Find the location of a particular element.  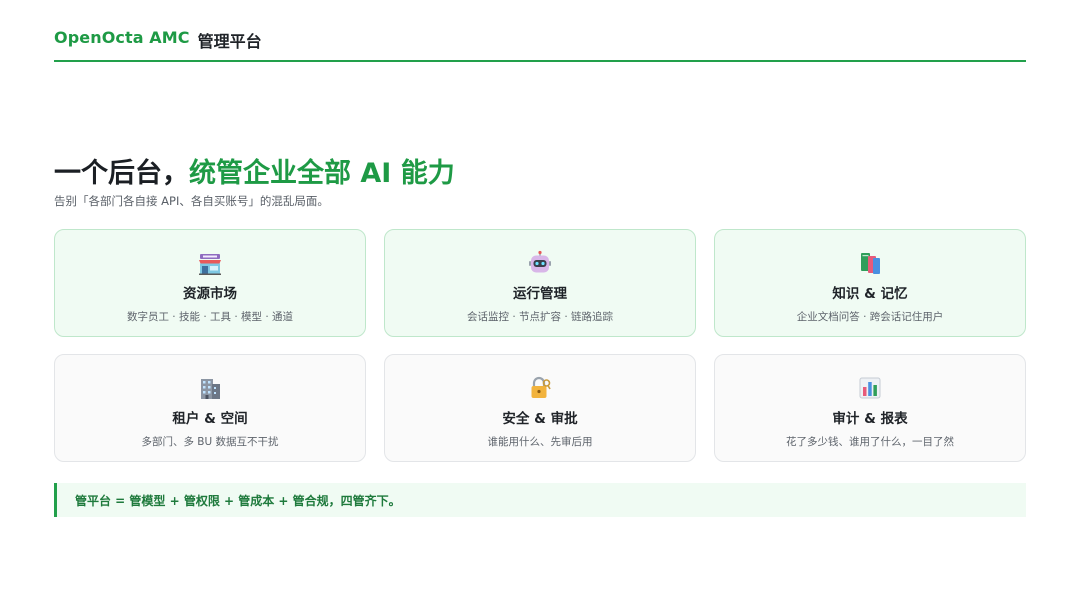

card-desc: 会话监控 · 节点扩容 · 链路追踪 is located at coordinates (540, 317).